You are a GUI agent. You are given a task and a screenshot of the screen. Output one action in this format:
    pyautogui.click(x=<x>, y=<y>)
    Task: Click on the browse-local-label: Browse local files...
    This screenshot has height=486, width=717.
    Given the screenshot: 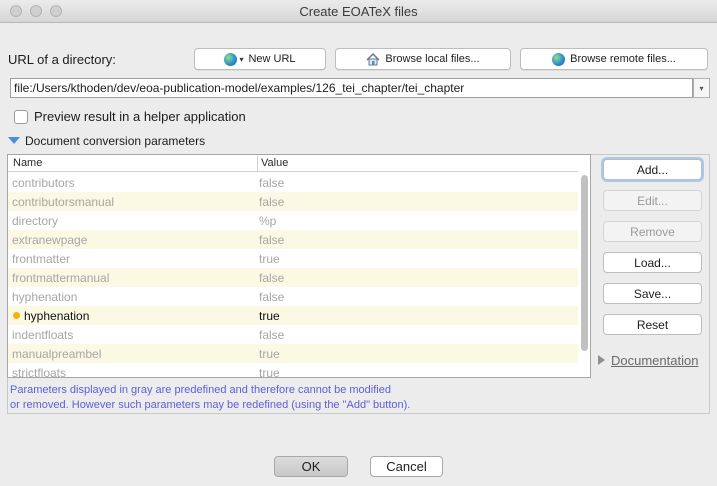 What is the action you would take?
    pyautogui.click(x=432, y=59)
    